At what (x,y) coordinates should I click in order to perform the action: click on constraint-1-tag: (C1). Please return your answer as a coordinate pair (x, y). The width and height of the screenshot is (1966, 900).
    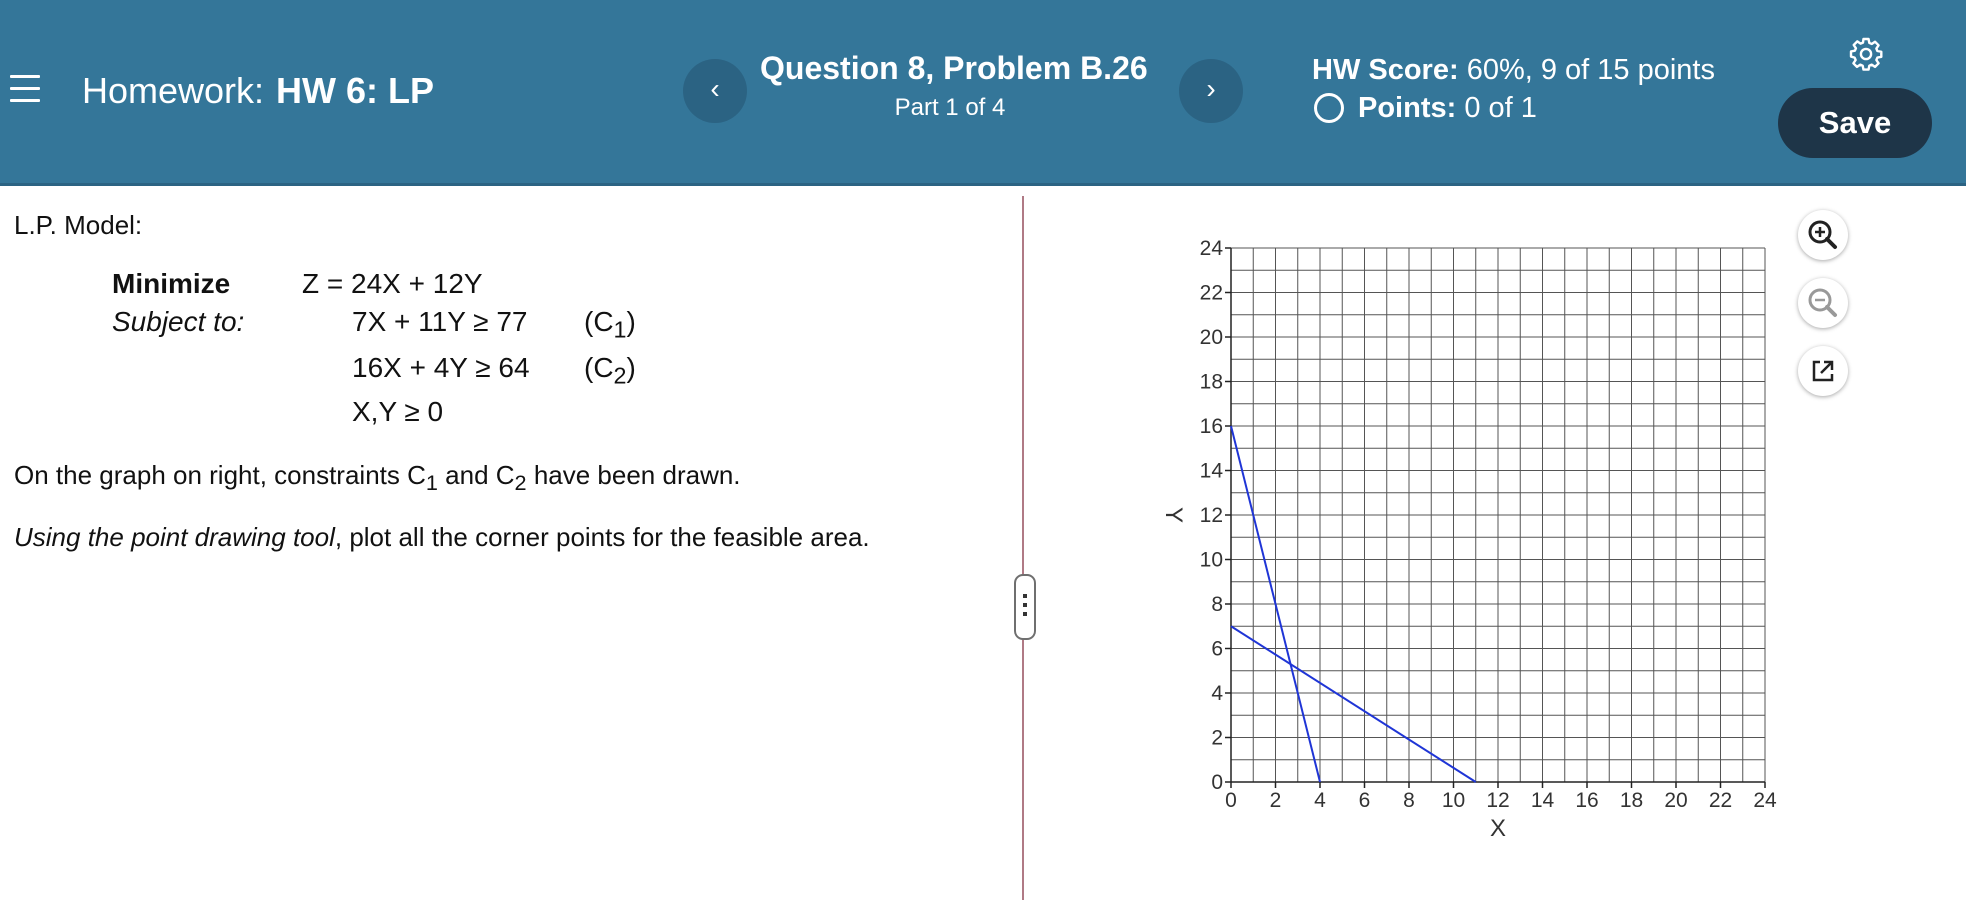
    Looking at the image, I should click on (610, 324).